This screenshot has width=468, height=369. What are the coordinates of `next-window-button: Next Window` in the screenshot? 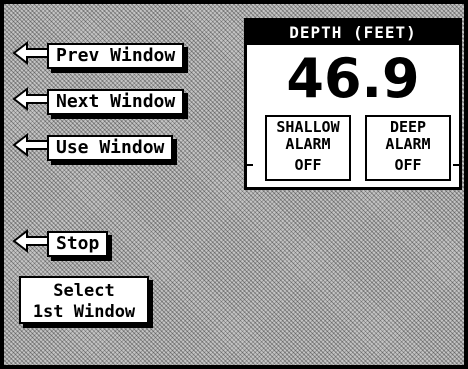 It's located at (99, 102).